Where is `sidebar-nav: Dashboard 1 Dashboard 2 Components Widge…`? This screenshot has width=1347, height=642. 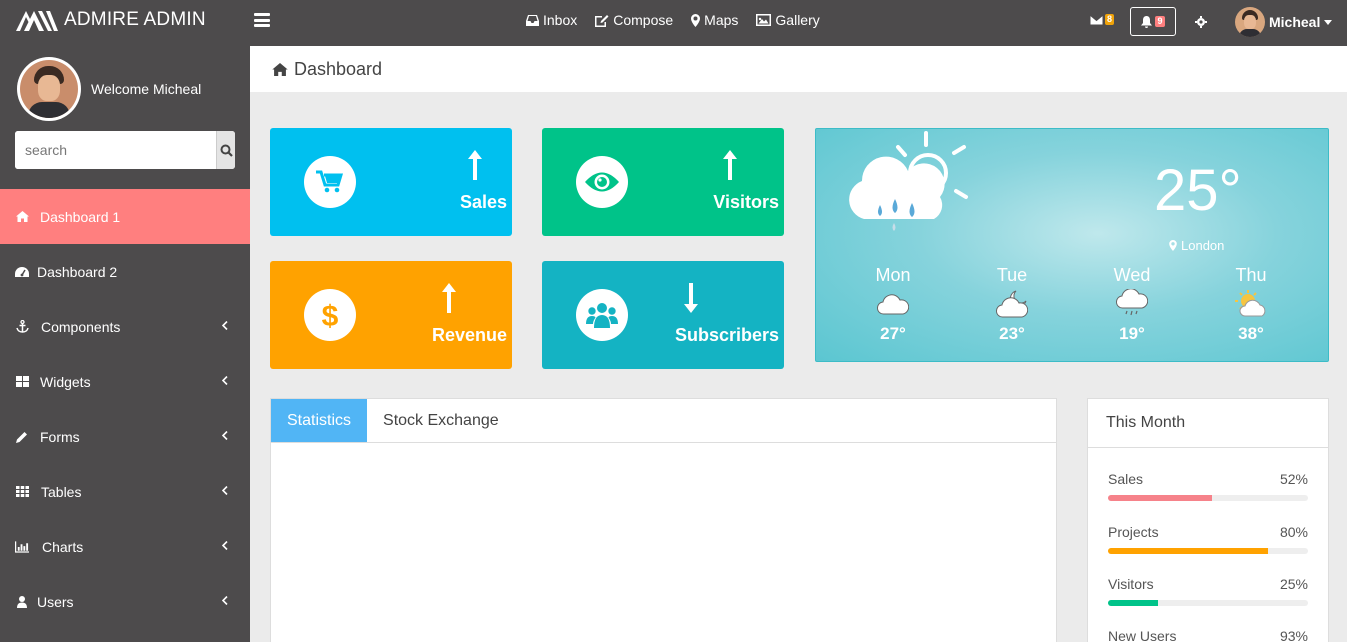
sidebar-nav: Dashboard 1 Dashboard 2 Components Widge… is located at coordinates (125, 409).